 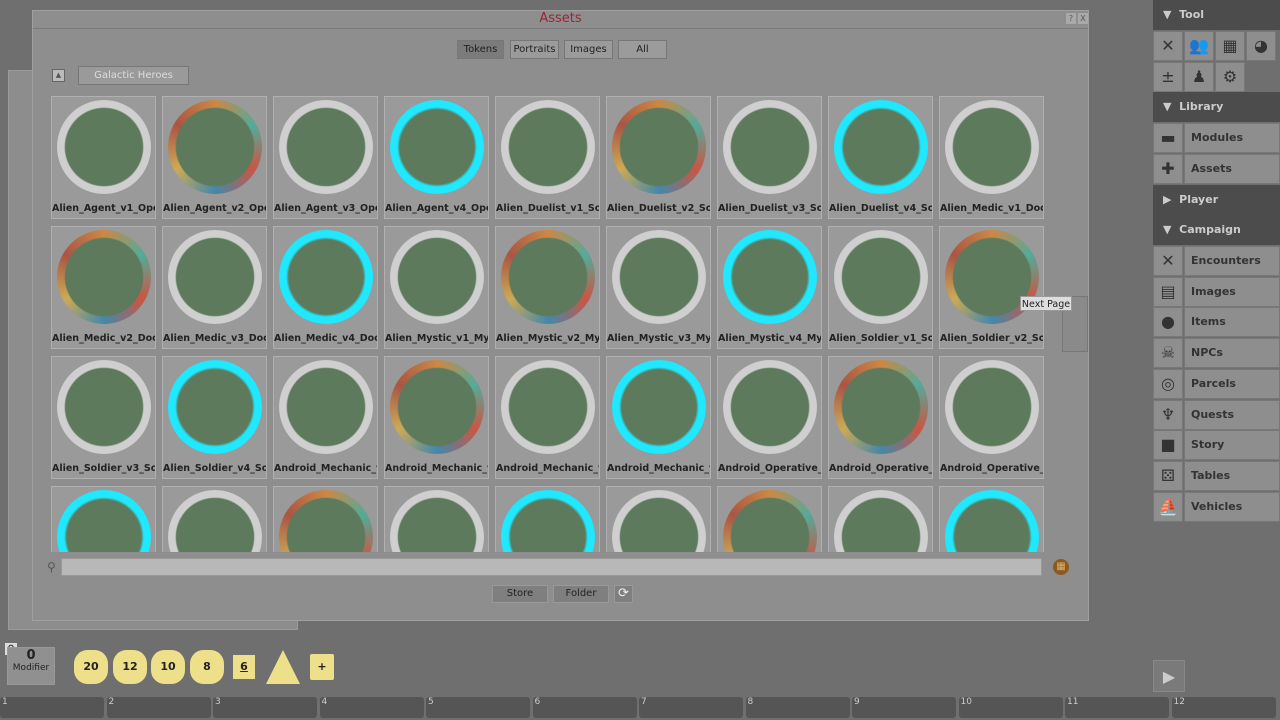 What do you see at coordinates (658, 208) in the screenshot?
I see `token-label: Alien_Duelist_v2_Sold` at bounding box center [658, 208].